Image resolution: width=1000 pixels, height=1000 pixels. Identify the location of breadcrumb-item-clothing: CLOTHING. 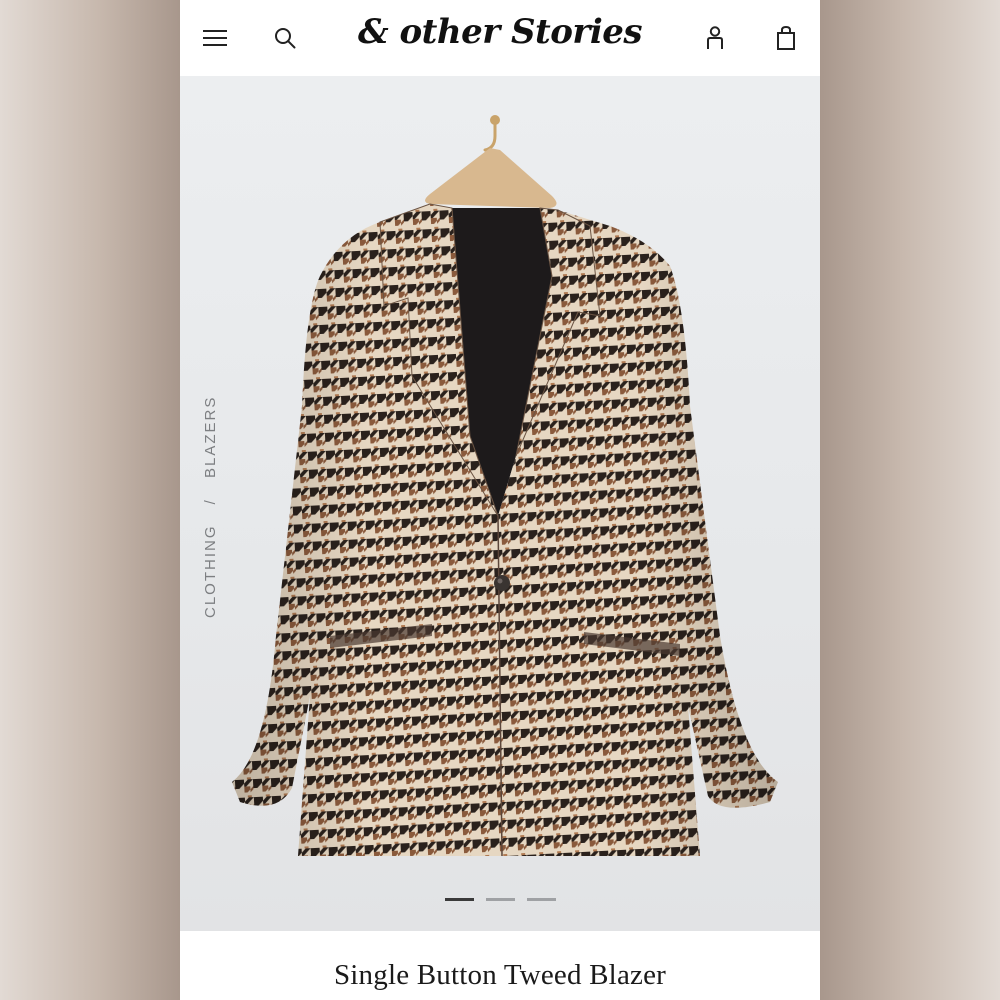
(210, 571).